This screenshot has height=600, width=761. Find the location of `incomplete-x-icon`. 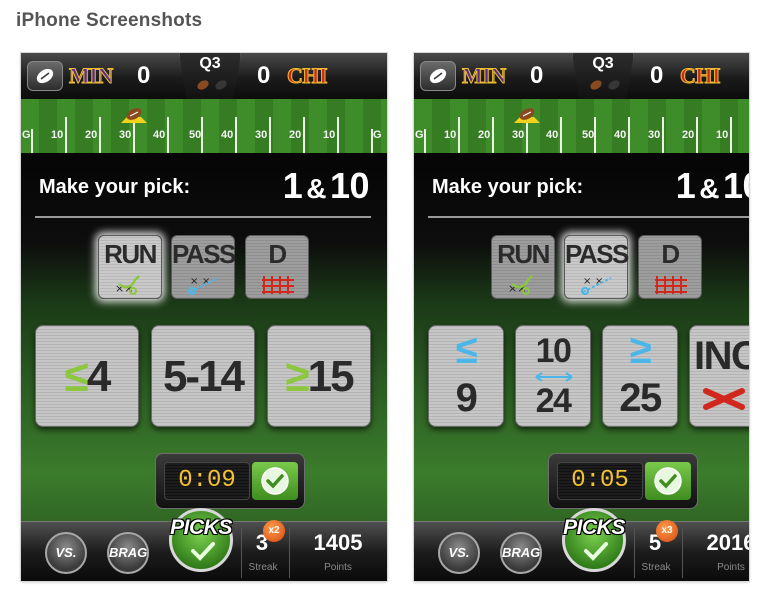

incomplete-x-icon is located at coordinates (724, 399).